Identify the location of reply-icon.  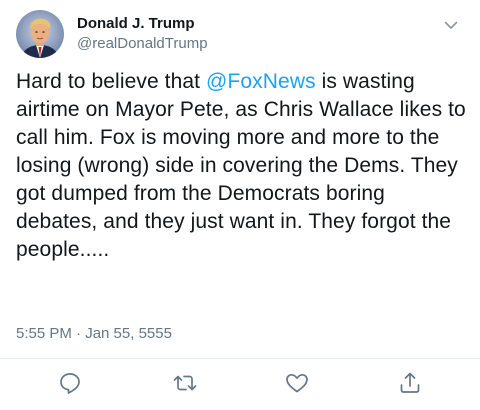
(70, 383).